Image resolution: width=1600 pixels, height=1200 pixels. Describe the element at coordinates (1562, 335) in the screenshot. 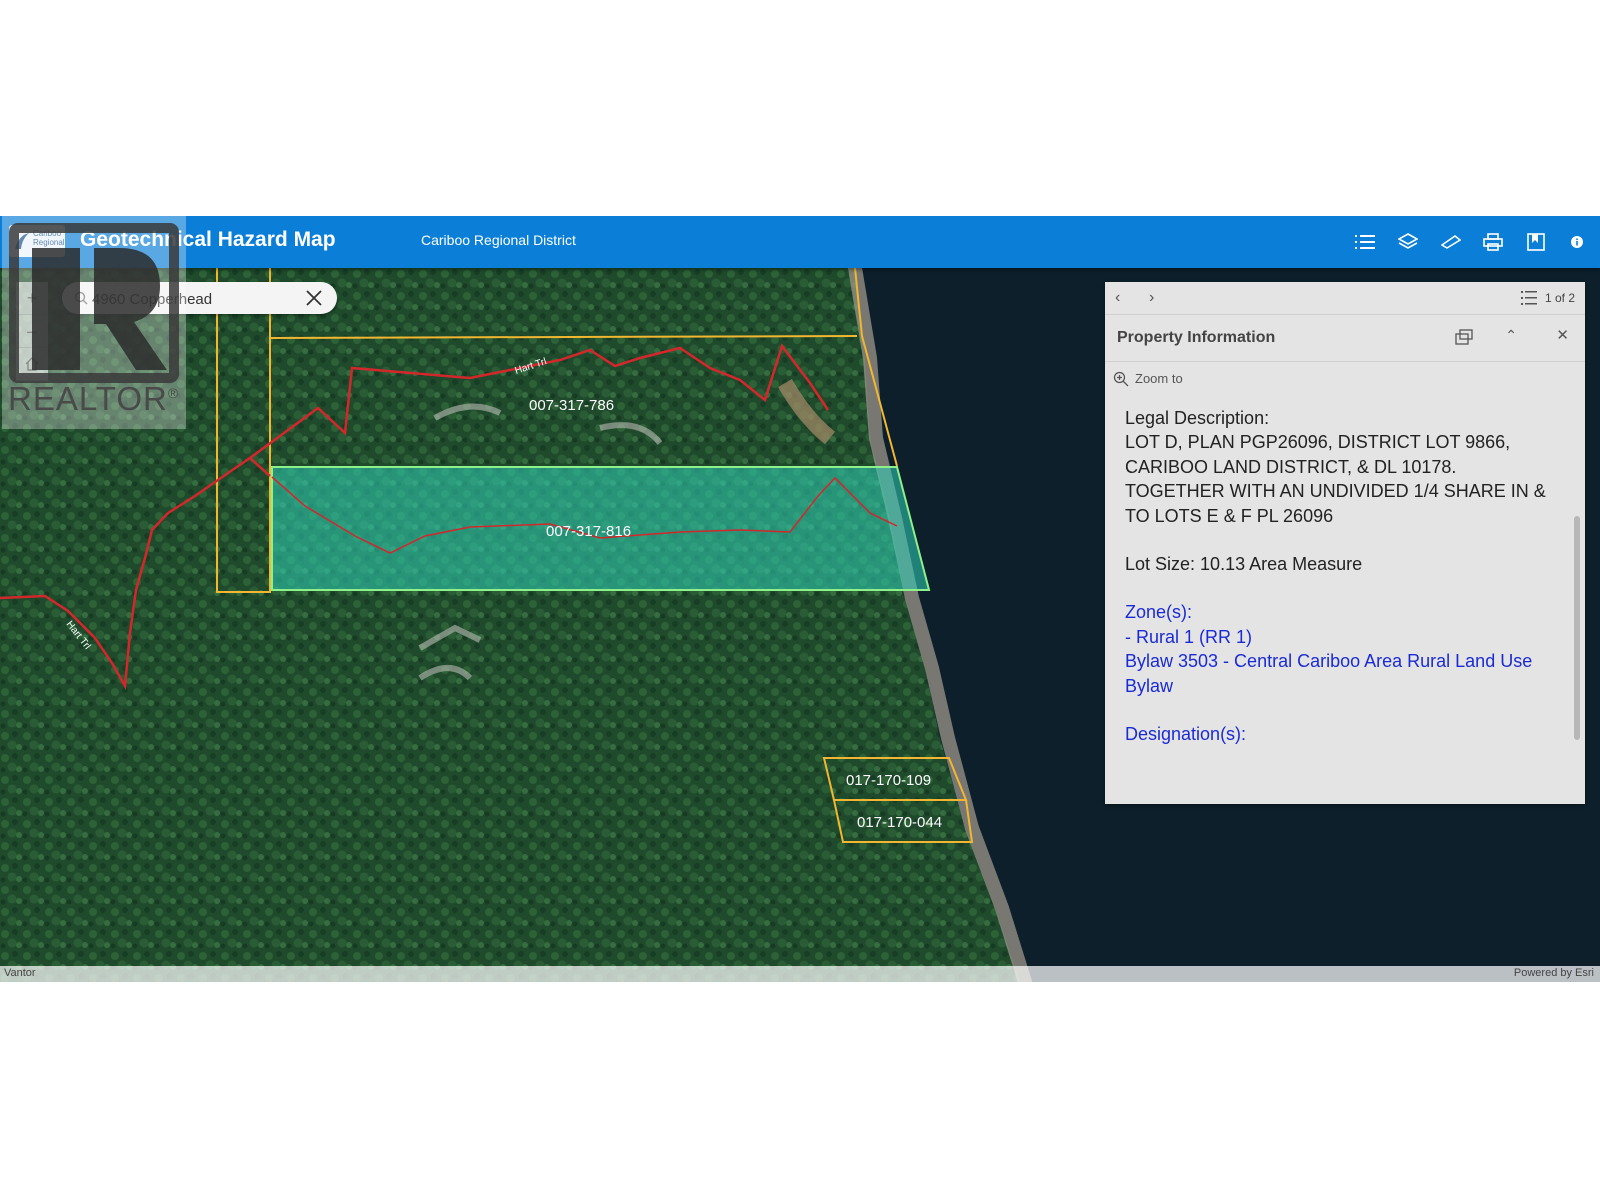

I see `close-icon: ✕` at that location.